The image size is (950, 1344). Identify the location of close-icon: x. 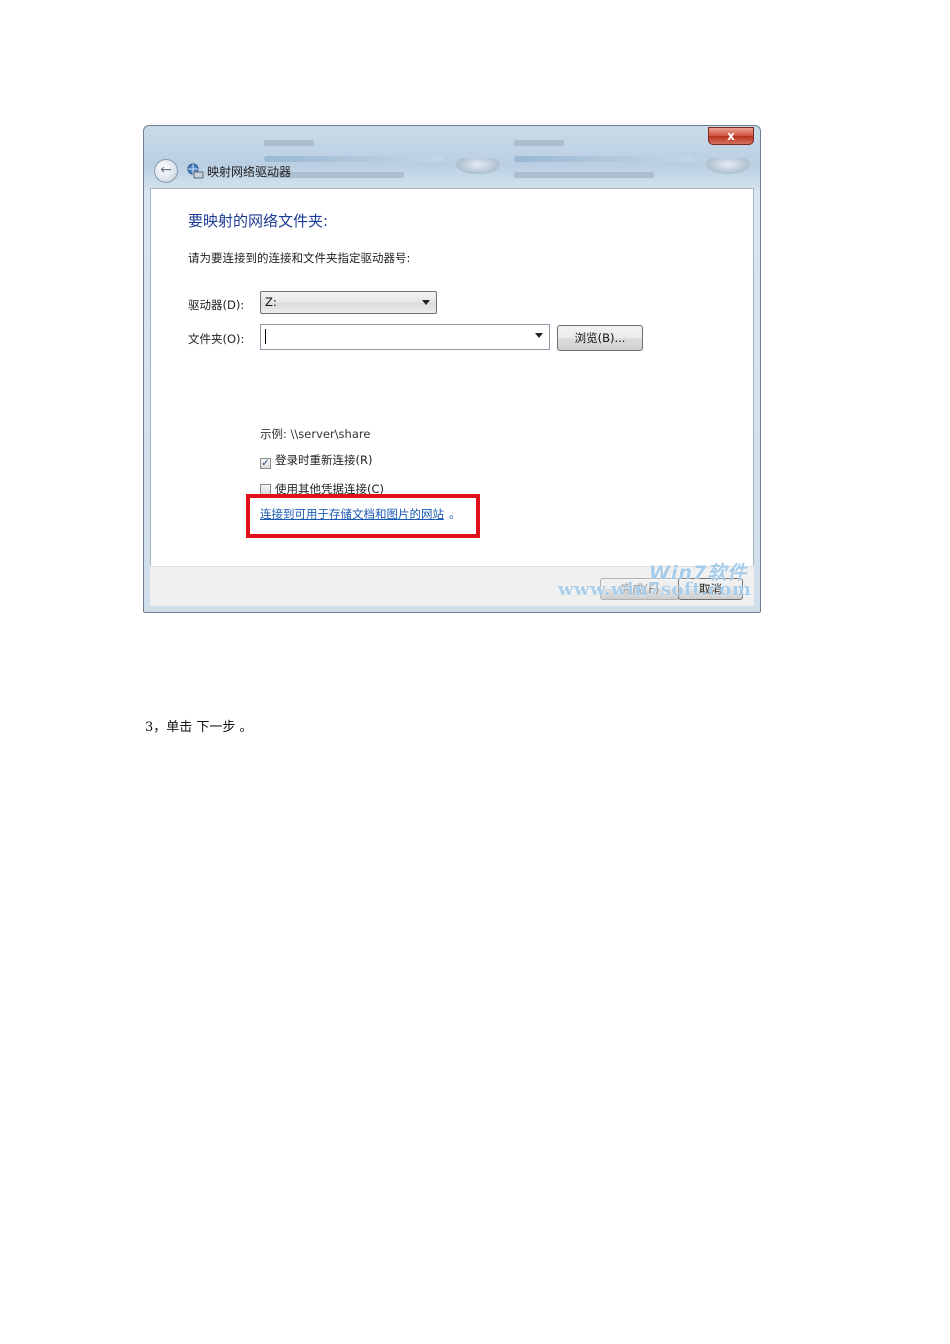
(731, 136).